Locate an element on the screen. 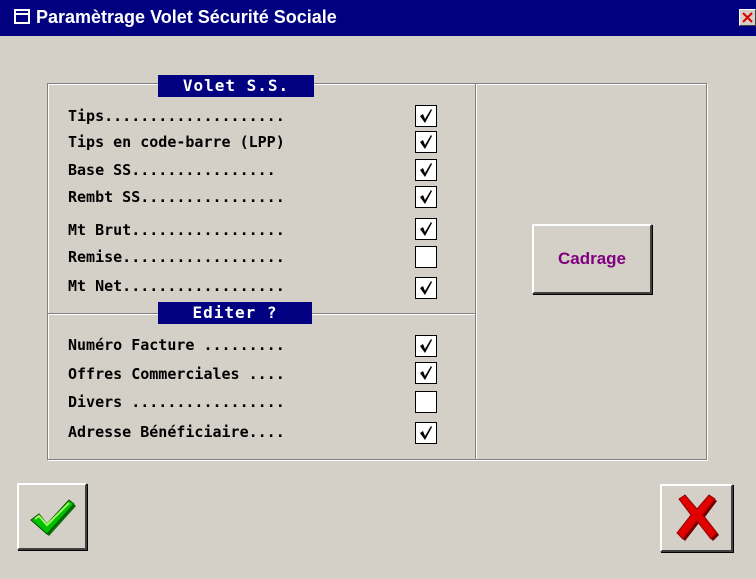 This screenshot has height=579, width=756. section-label-editer: Editer ? is located at coordinates (235, 313).